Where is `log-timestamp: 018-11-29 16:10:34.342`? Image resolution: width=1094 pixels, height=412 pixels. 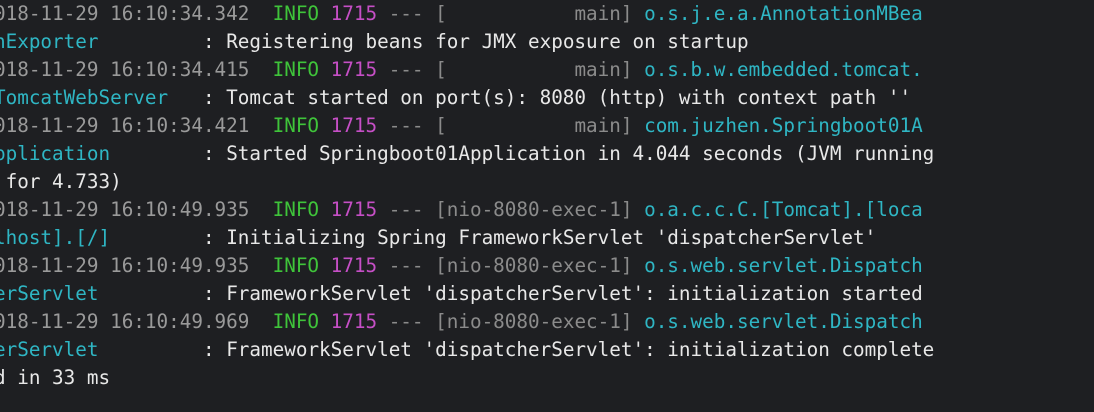
log-timestamp: 018-11-29 16:10:34.342 is located at coordinates (125, 13).